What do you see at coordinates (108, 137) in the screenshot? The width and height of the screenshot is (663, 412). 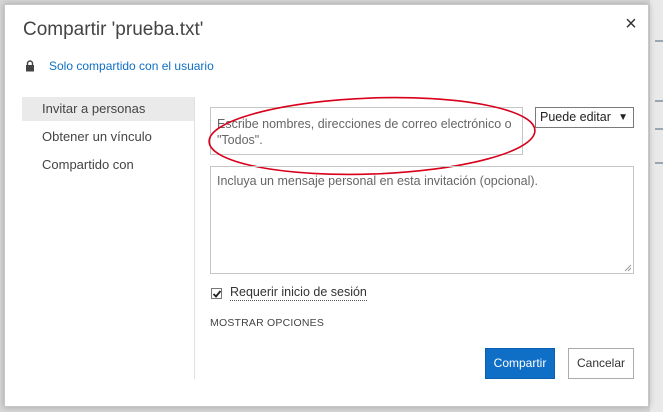 I see `sidebar-item-get-link: Obtener un vínculo` at bounding box center [108, 137].